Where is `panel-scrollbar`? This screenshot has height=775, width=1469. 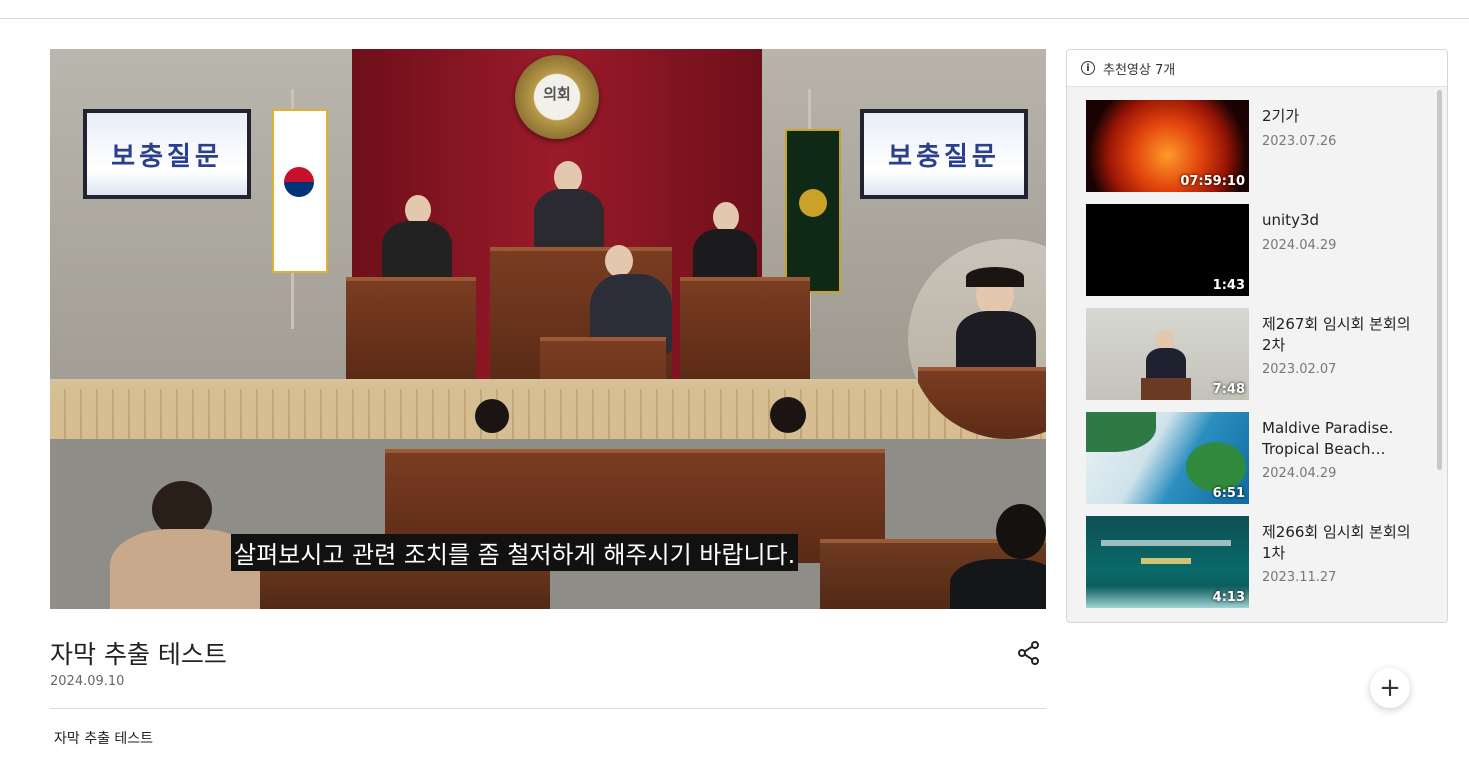
panel-scrollbar is located at coordinates (1439, 280).